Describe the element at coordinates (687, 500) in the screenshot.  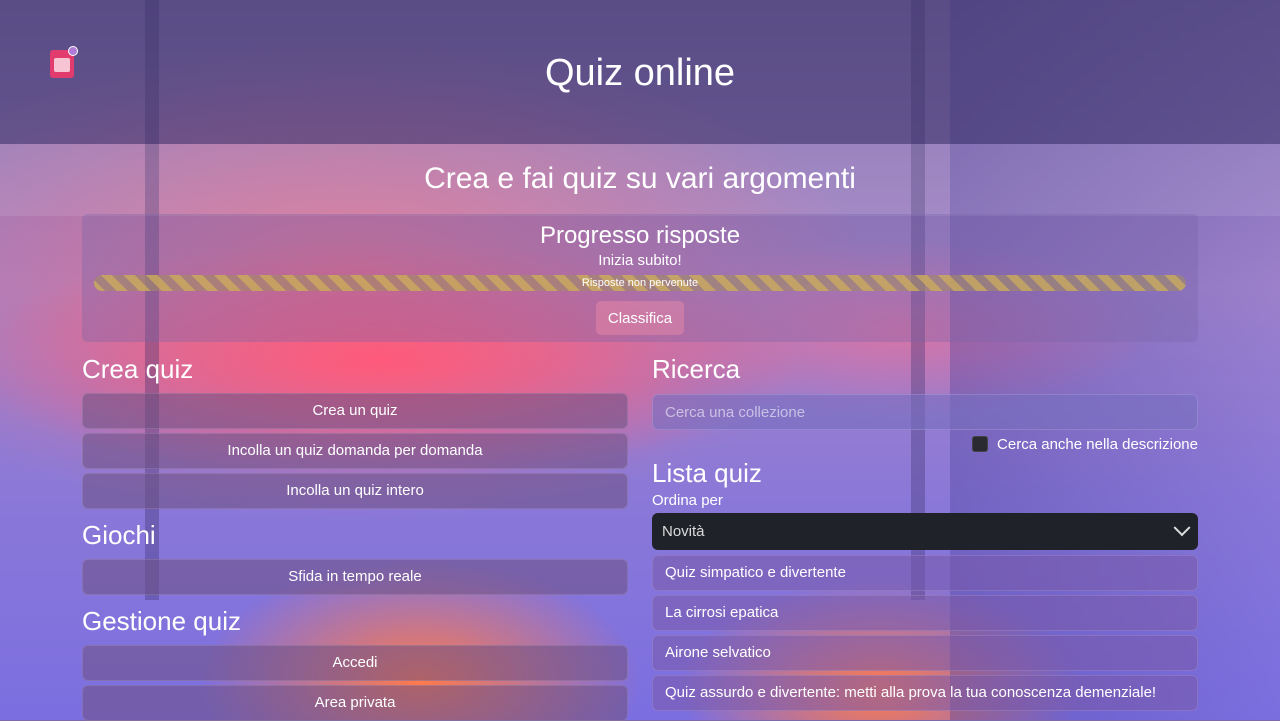
I see `sort-label: Ordina per` at that location.